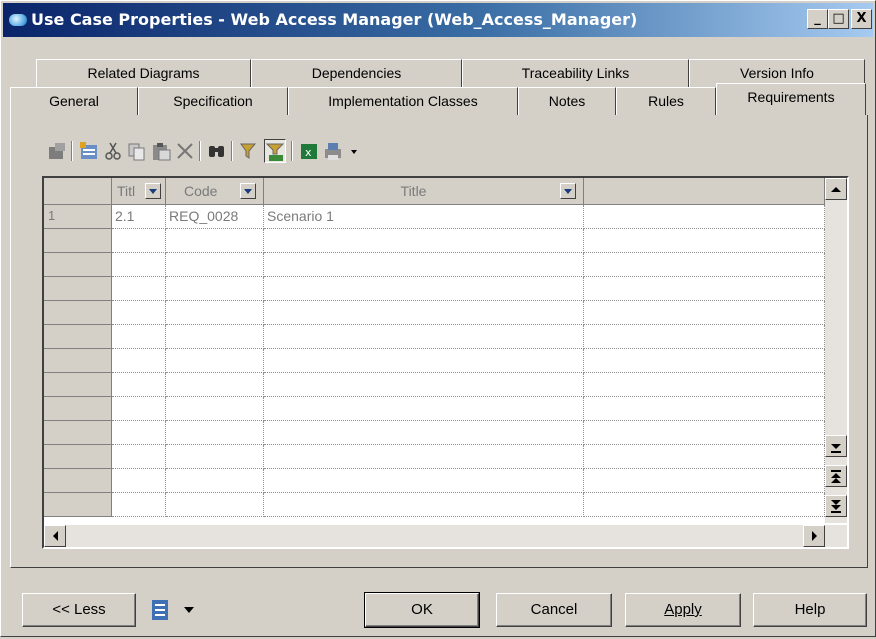 This screenshot has width=876, height=639. I want to click on filter-icon, so click(249, 151).